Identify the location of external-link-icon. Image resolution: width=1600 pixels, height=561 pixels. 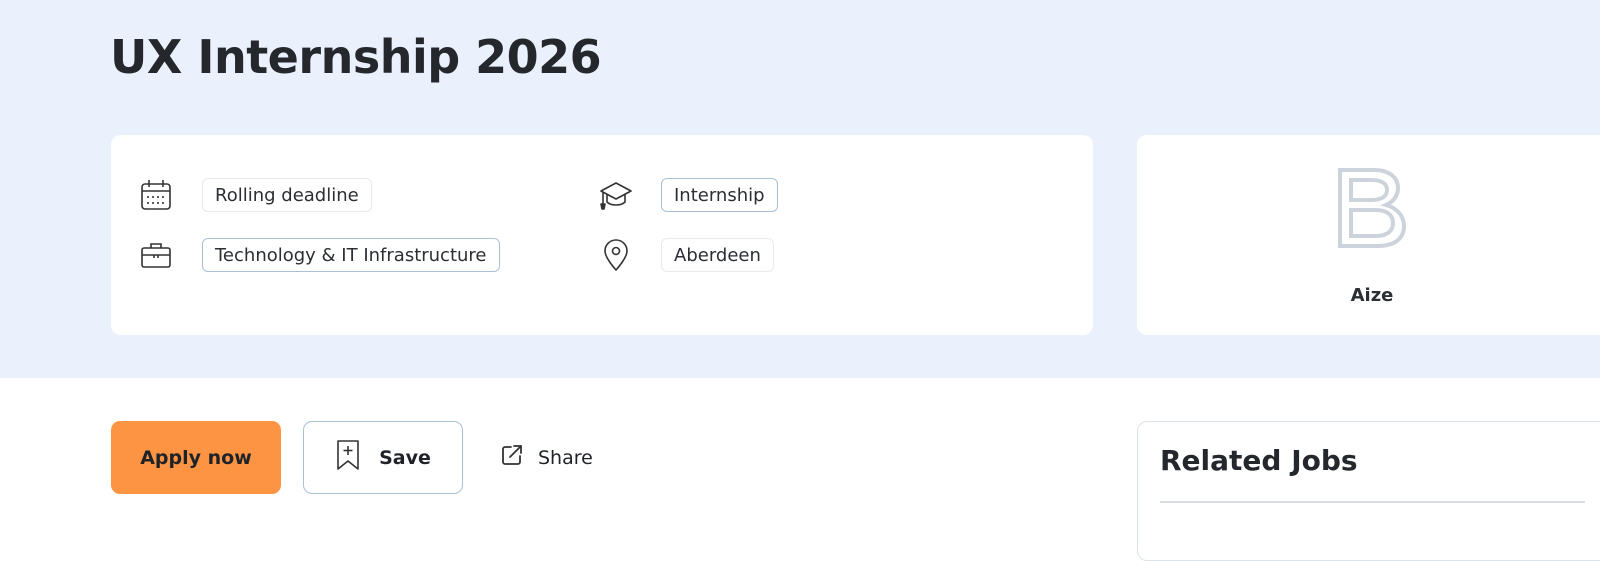
(512, 457).